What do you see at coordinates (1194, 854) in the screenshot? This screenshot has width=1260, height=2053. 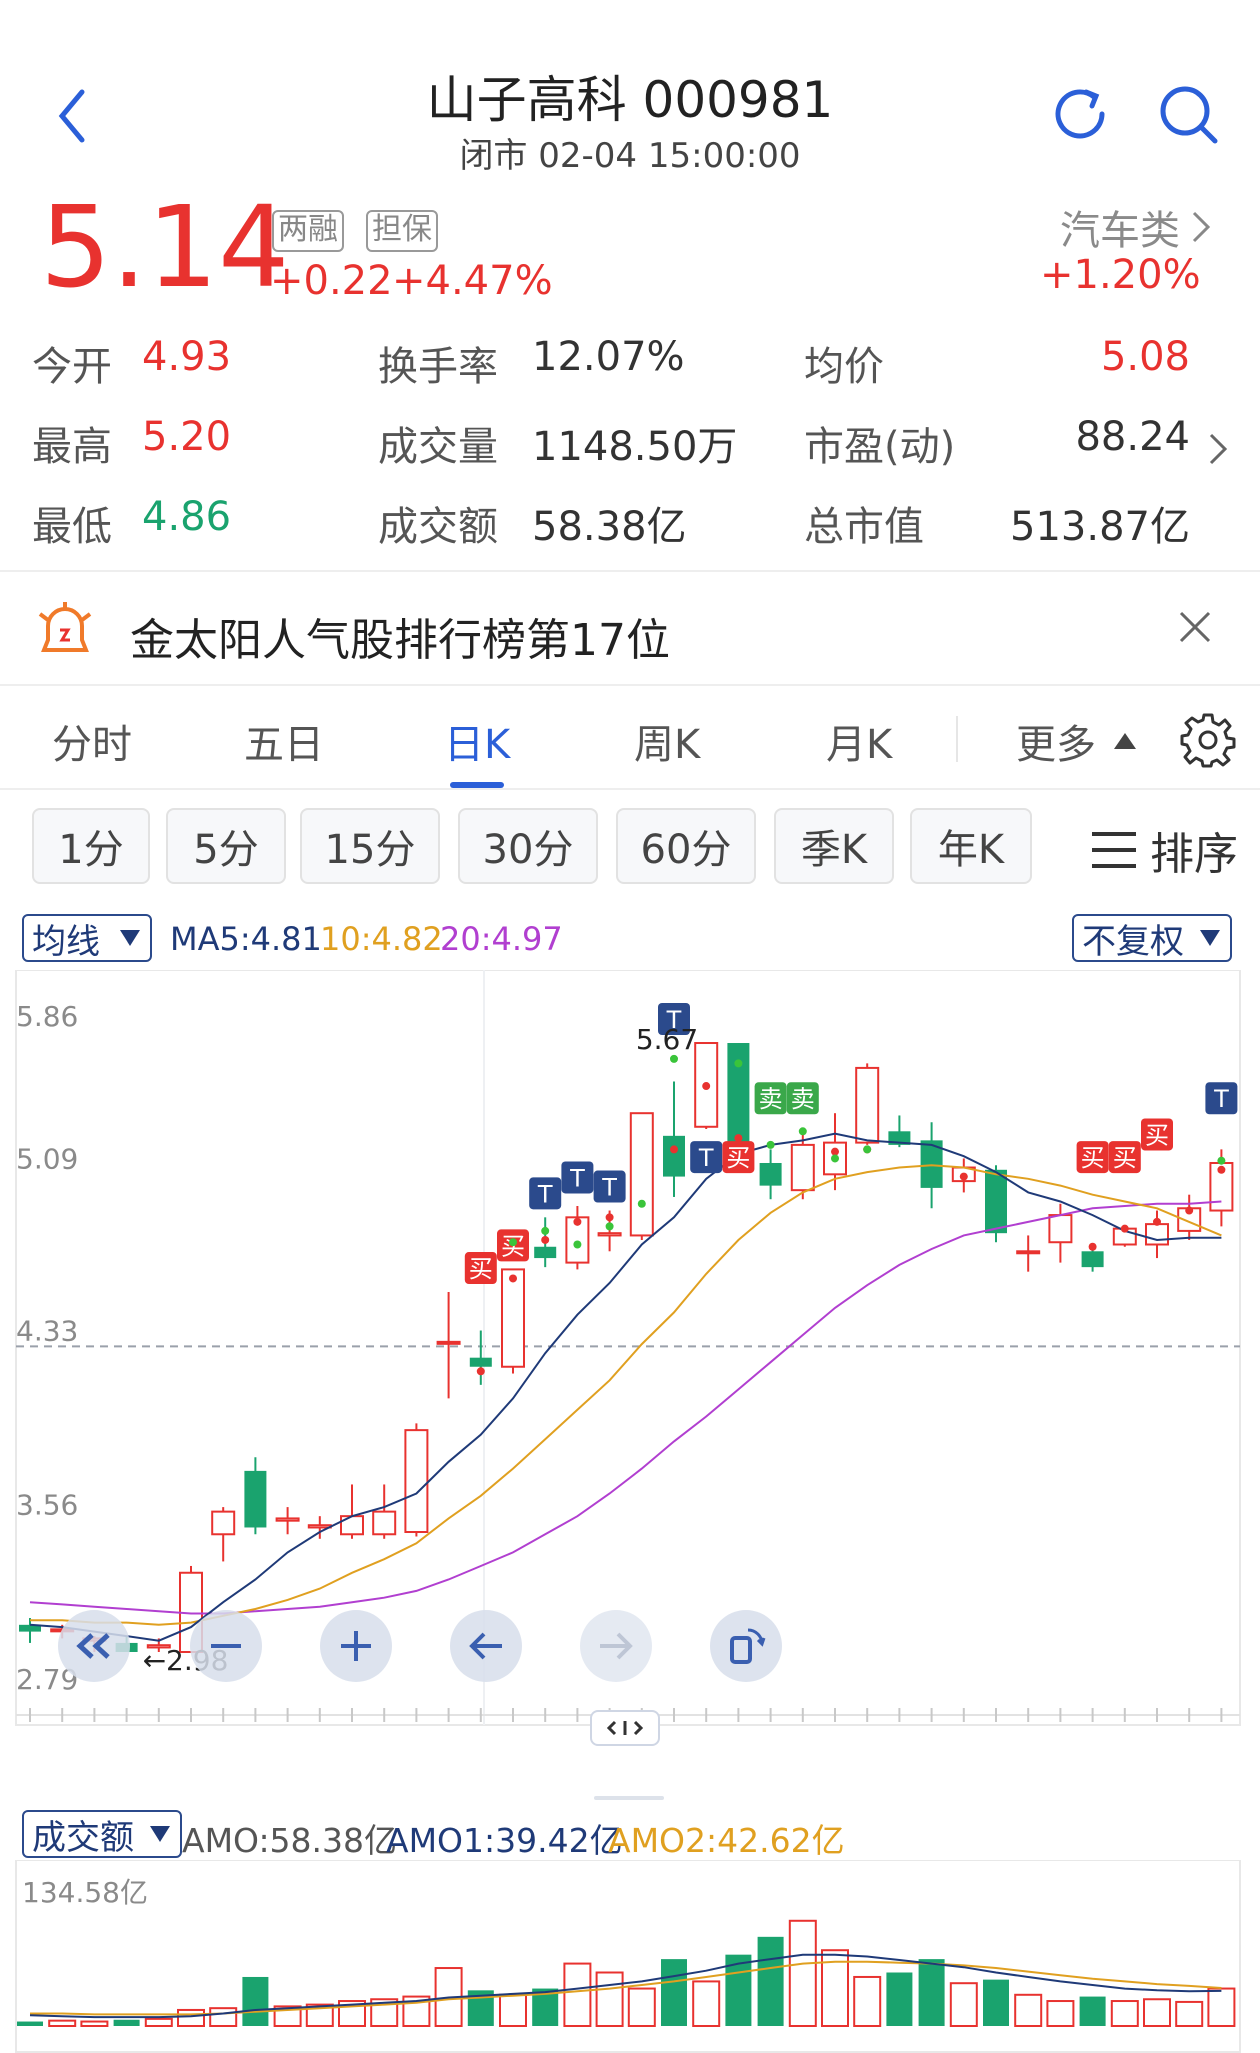 I see `sort-label: 排序` at bounding box center [1194, 854].